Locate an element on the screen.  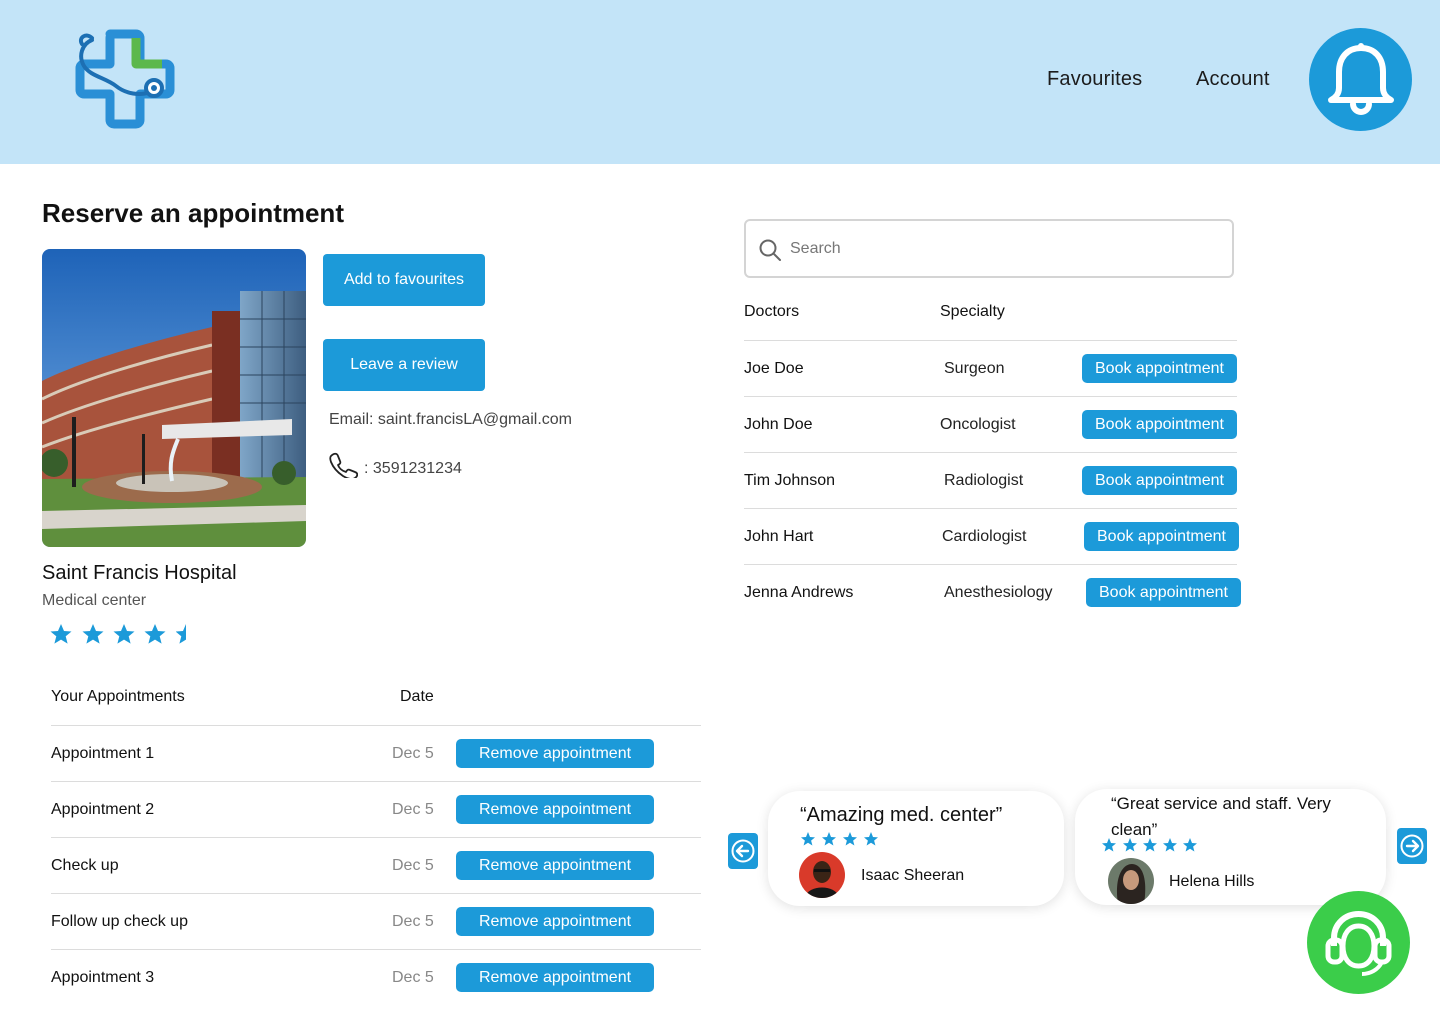
hospital-email: Email: saint.francisLA@gmail.com is located at coordinates (450, 419).